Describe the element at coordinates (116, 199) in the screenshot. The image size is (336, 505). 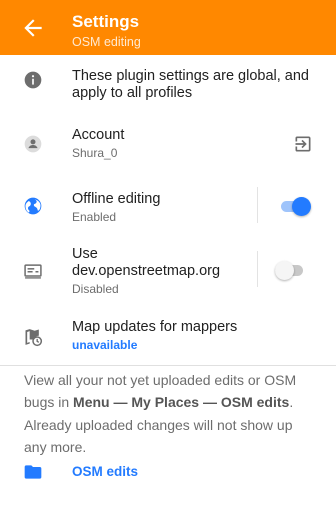
I see `offline-editing-title: Offline editing` at that location.